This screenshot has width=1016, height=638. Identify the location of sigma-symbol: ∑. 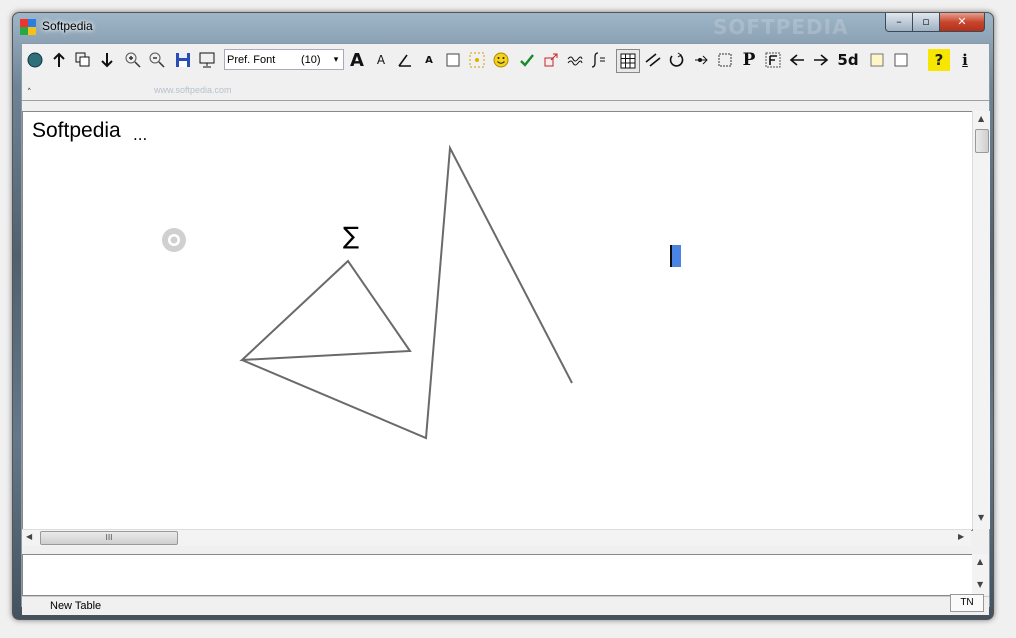
(351, 236).